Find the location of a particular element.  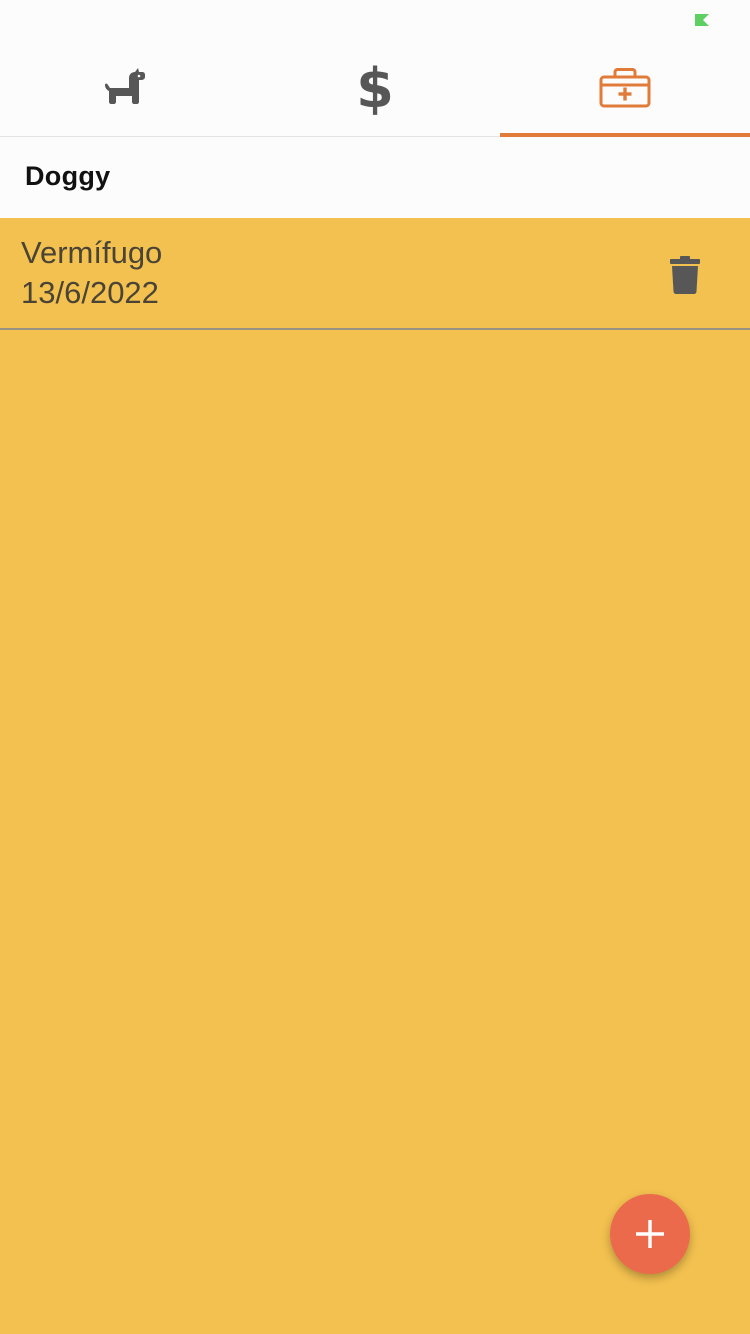

trash-icon is located at coordinates (685, 275).